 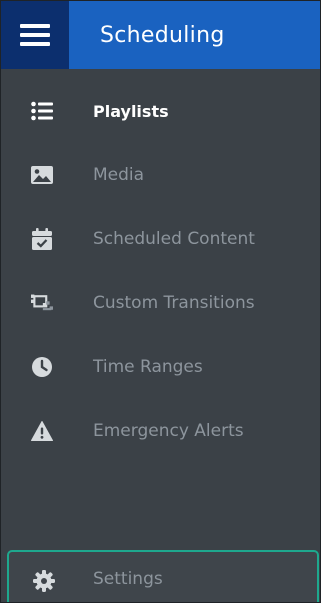 I want to click on sidebar-item-label: Media, so click(x=119, y=175).